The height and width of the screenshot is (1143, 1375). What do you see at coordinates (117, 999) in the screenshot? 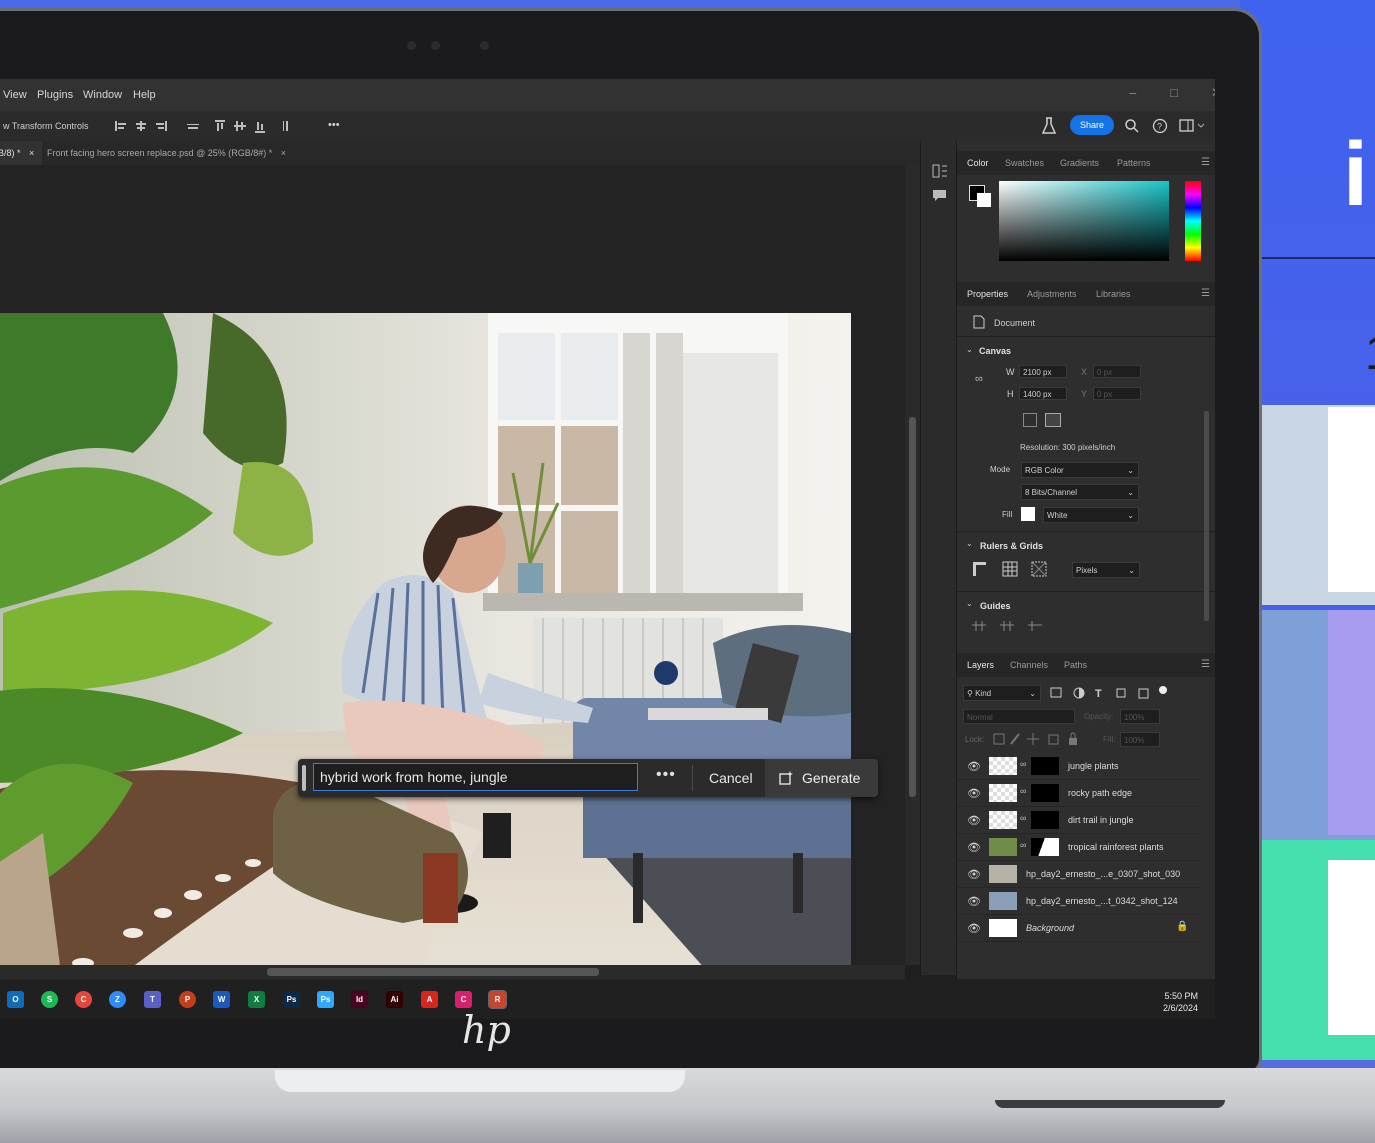
I see `zoom-icon: Z` at bounding box center [117, 999].